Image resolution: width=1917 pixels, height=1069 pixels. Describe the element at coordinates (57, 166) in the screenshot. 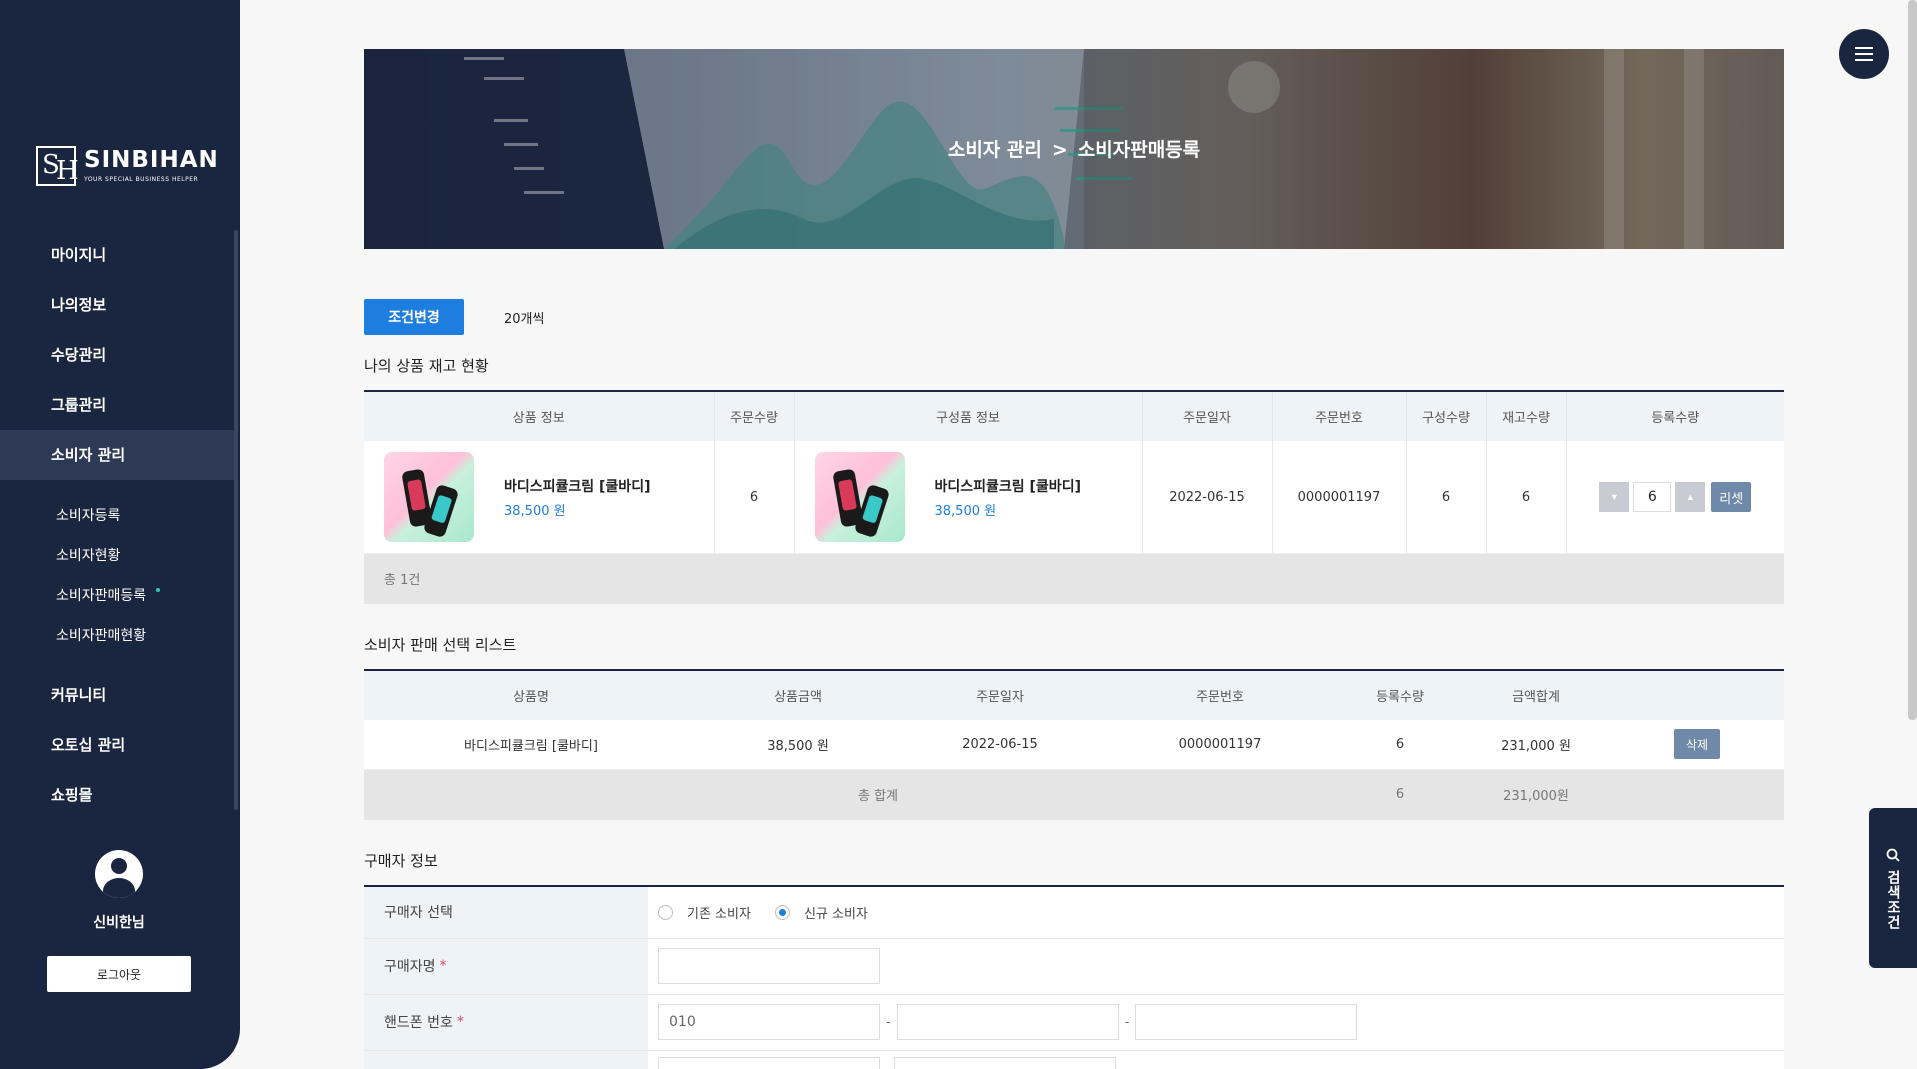

I see `logo-mark-icon: S H` at that location.